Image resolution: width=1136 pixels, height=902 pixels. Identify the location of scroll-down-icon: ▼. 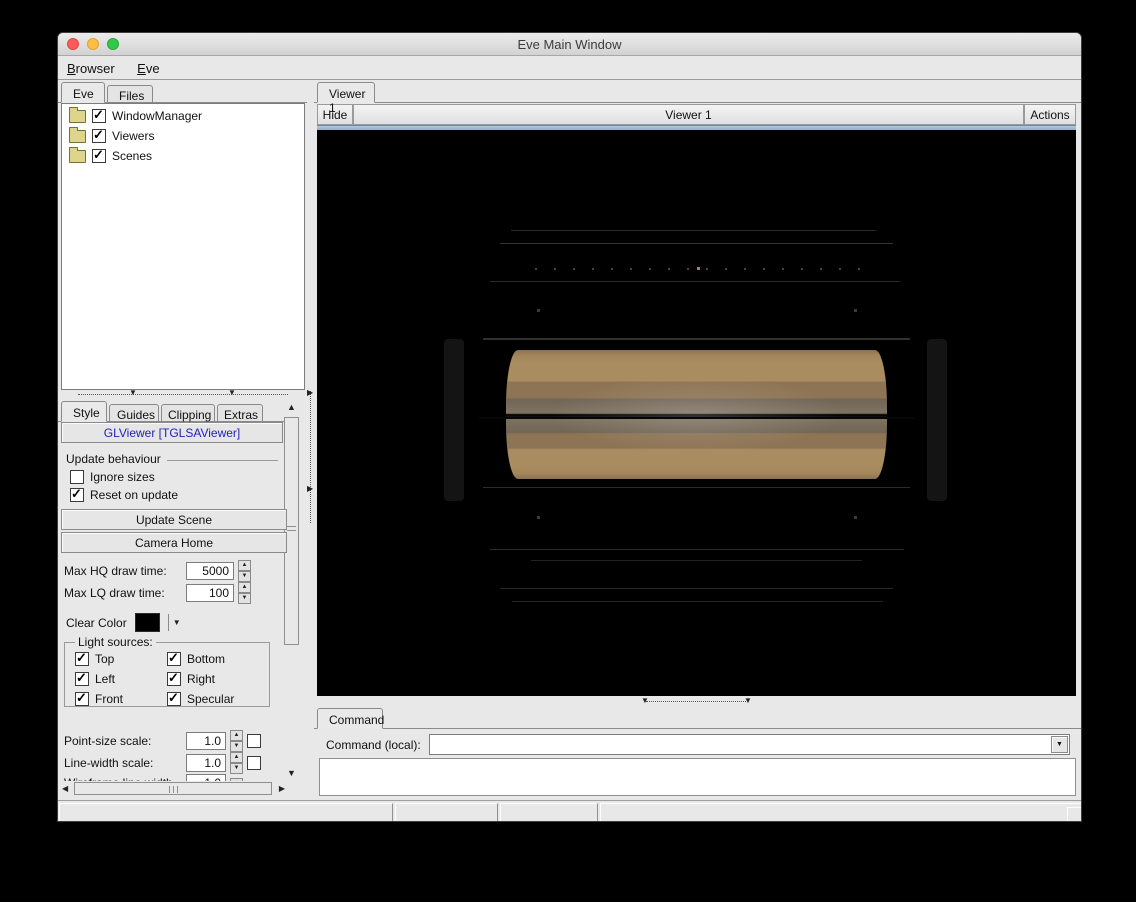
(291, 773).